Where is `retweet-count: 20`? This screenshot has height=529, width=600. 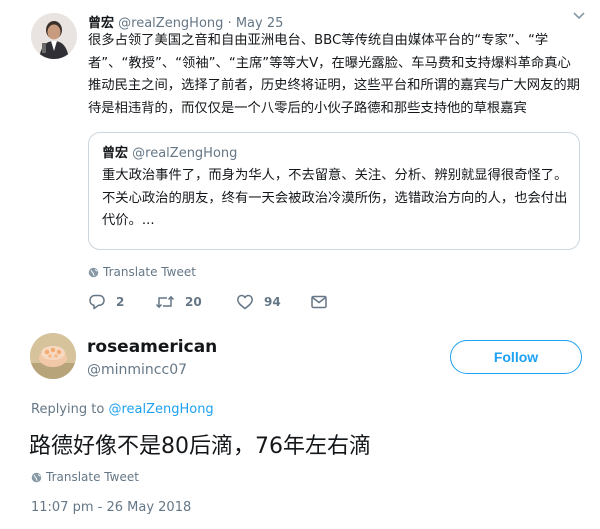 retweet-count: 20 is located at coordinates (193, 302).